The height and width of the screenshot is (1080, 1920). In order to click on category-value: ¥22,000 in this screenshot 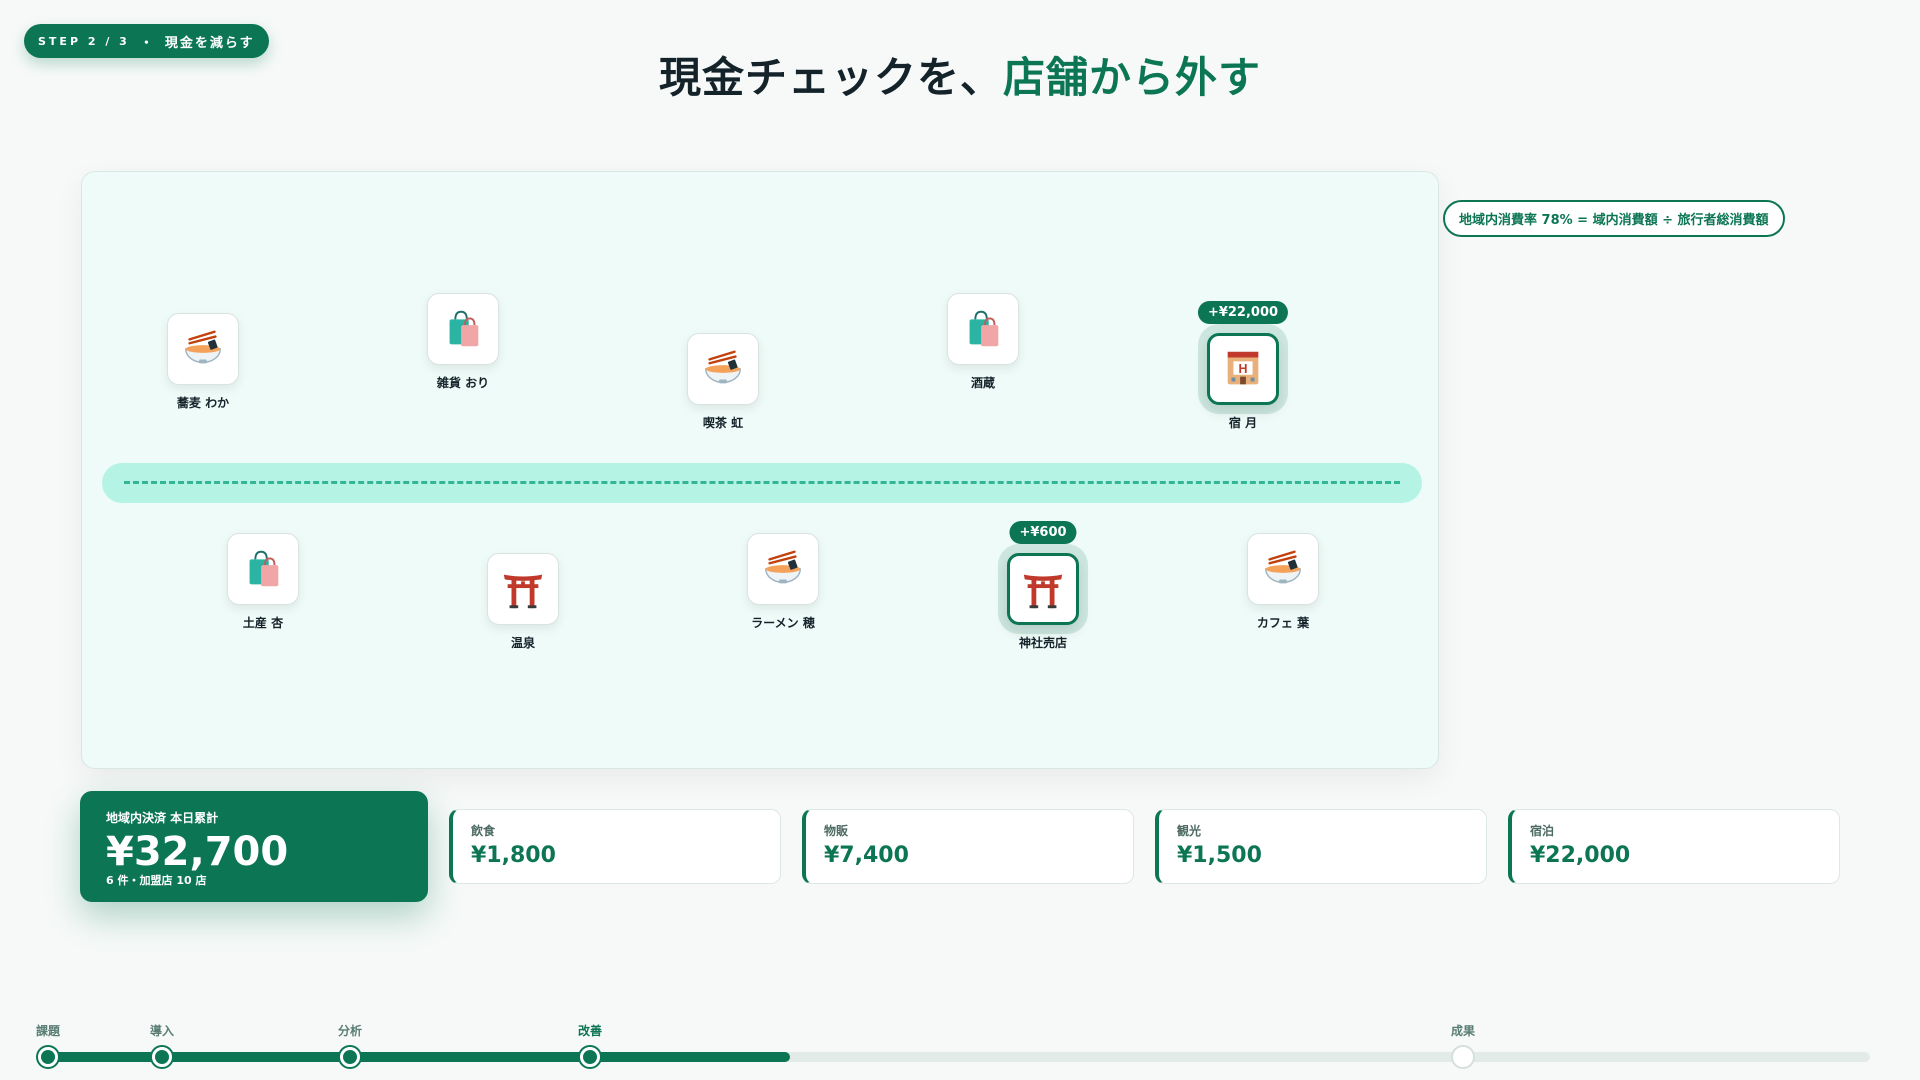, I will do `click(1580, 855)`.